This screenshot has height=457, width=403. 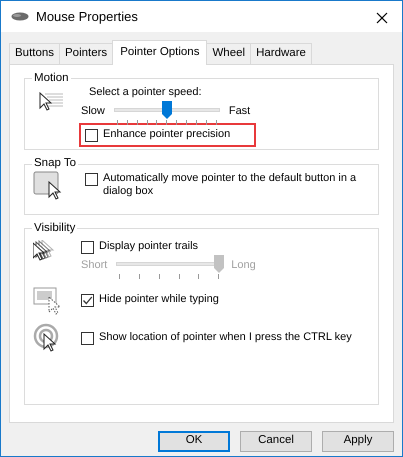 What do you see at coordinates (276, 441) in the screenshot?
I see `dialog-button: Cancel` at bounding box center [276, 441].